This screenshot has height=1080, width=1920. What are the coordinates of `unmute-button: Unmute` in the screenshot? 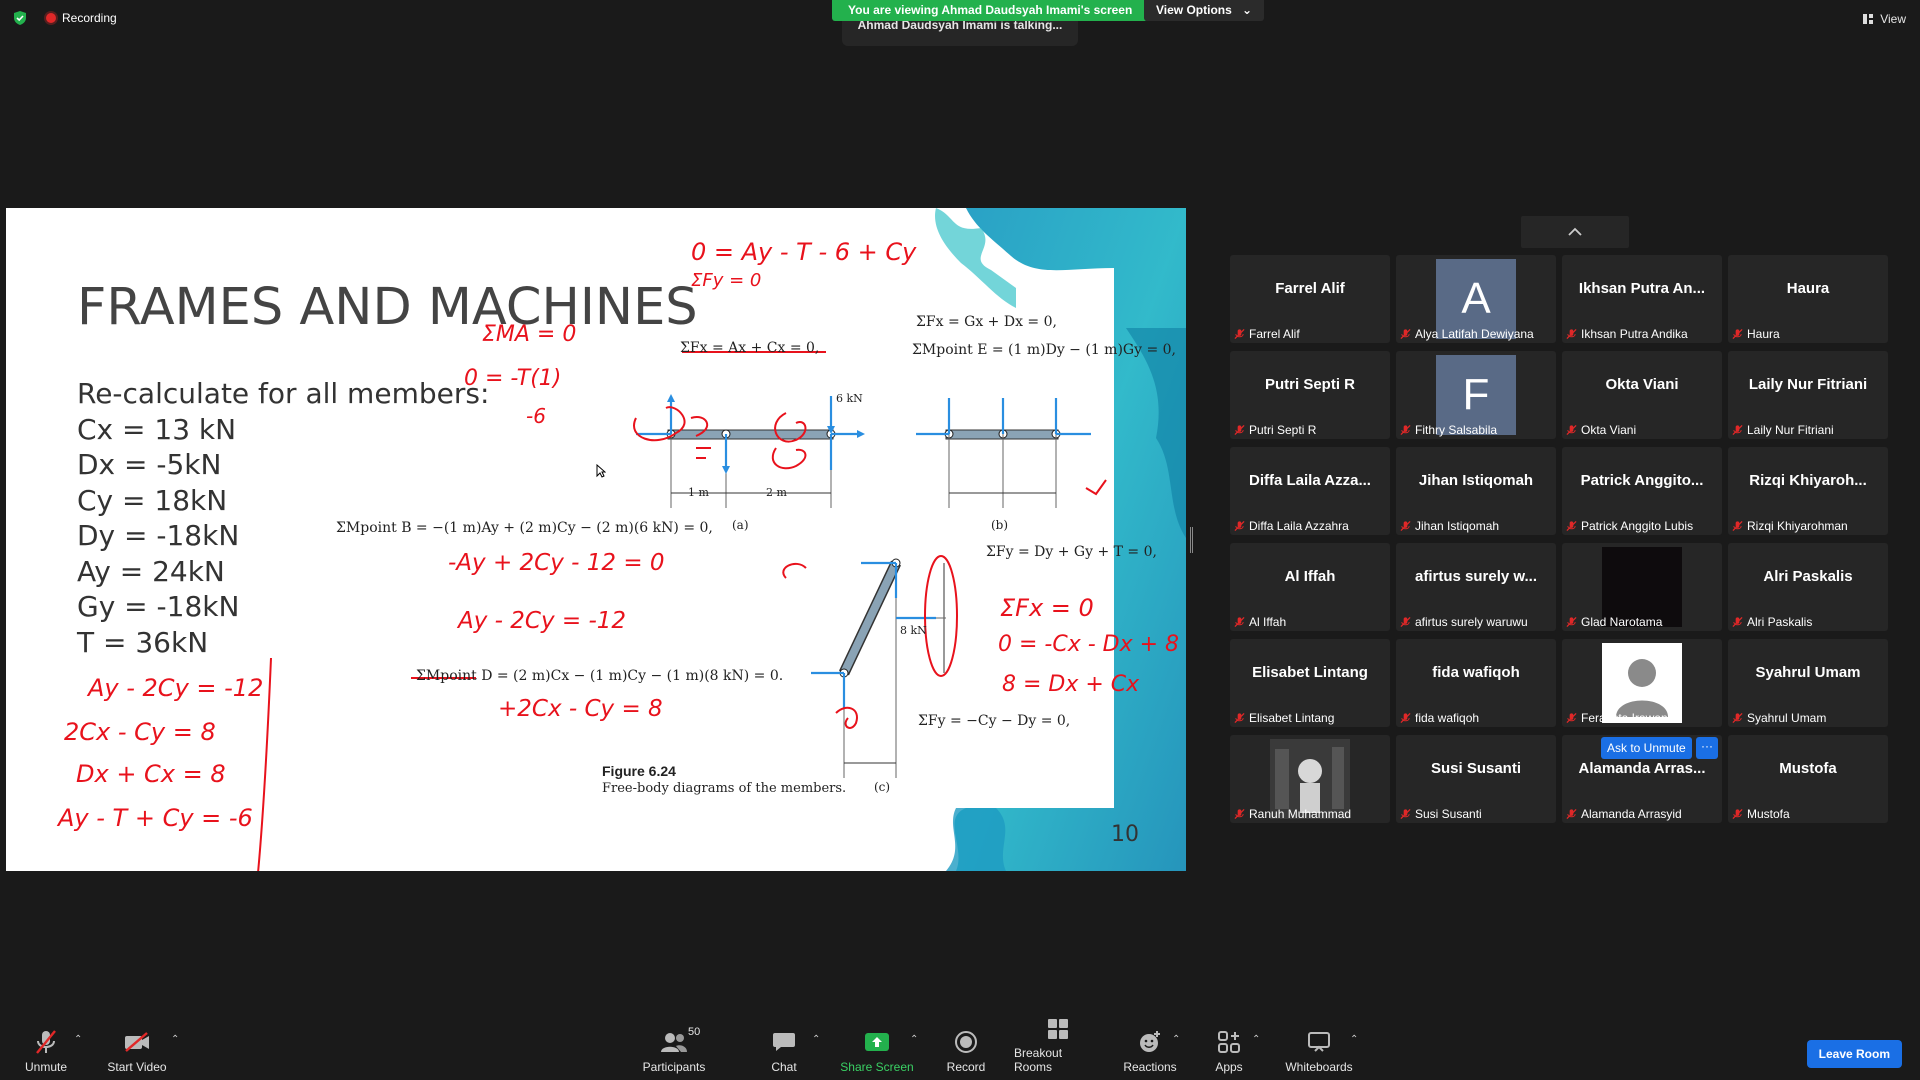 It's located at (46, 1048).